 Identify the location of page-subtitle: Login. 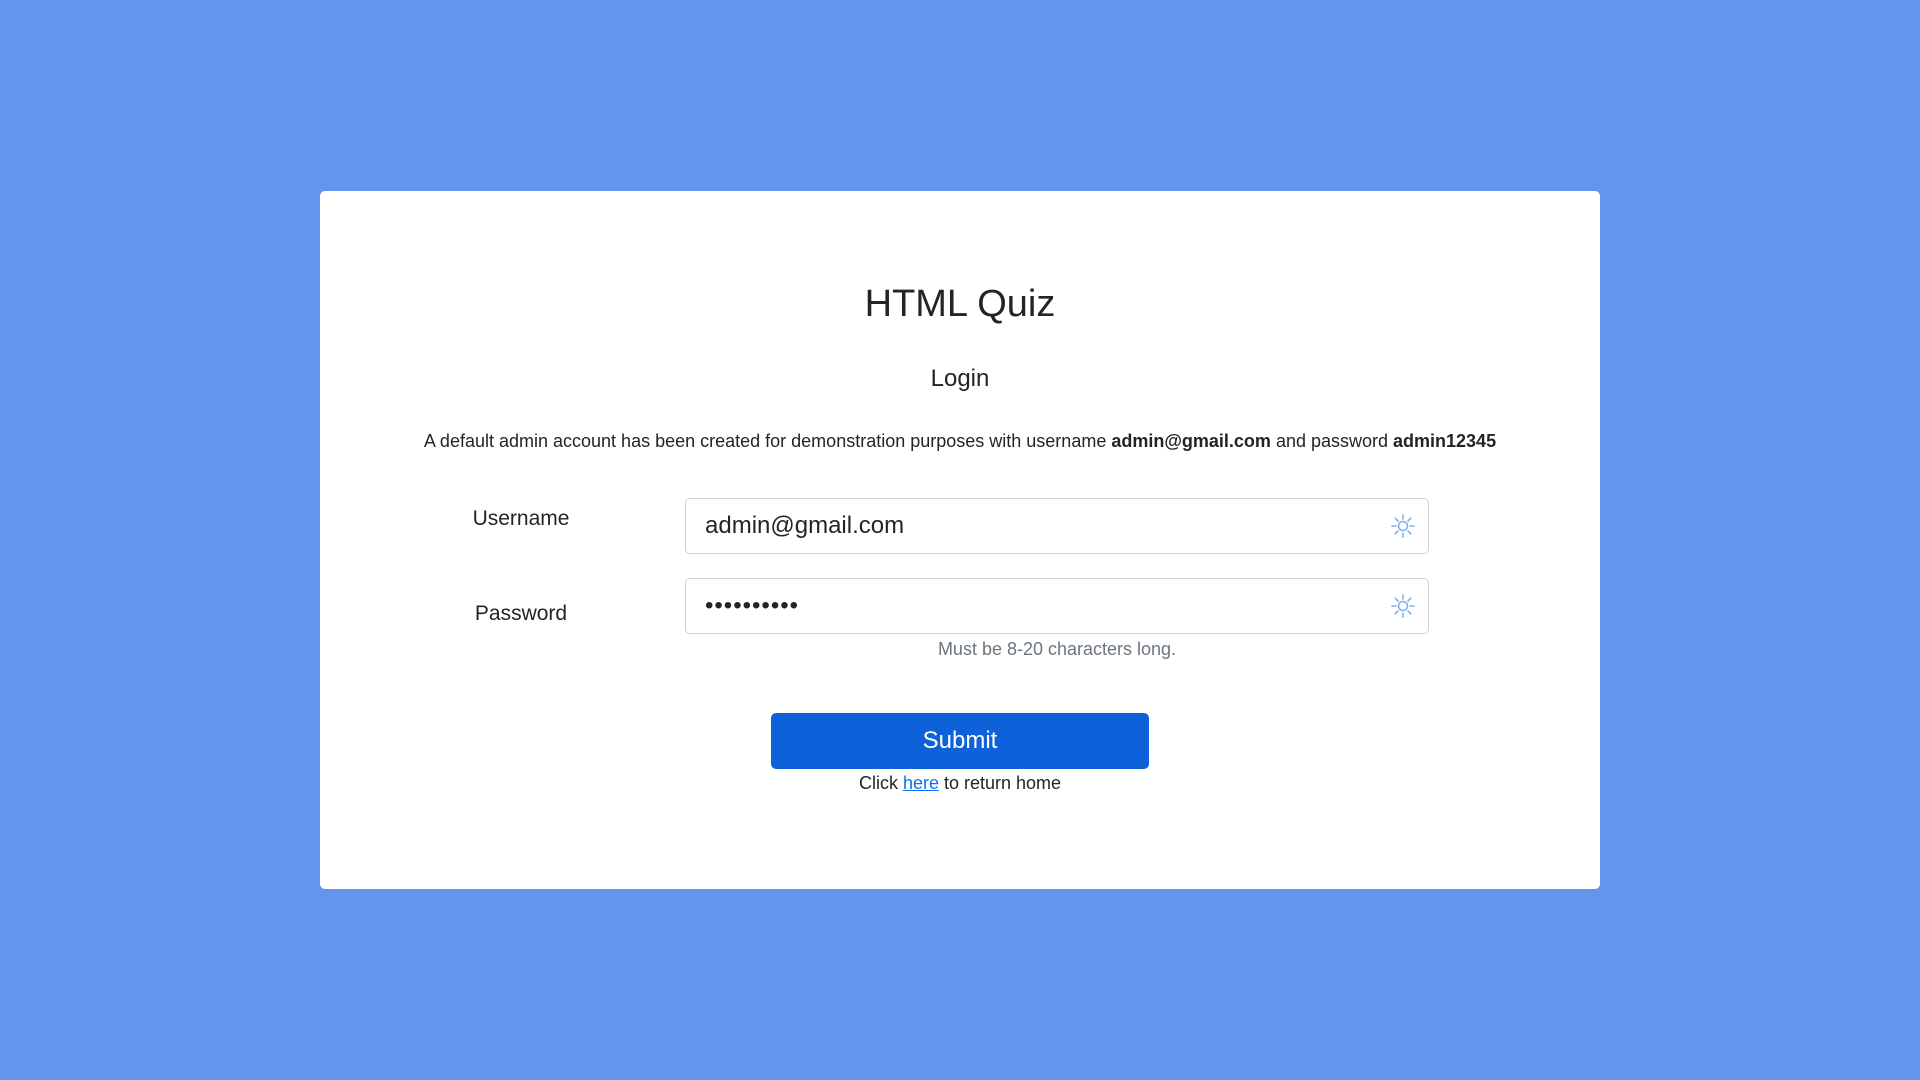
(960, 378).